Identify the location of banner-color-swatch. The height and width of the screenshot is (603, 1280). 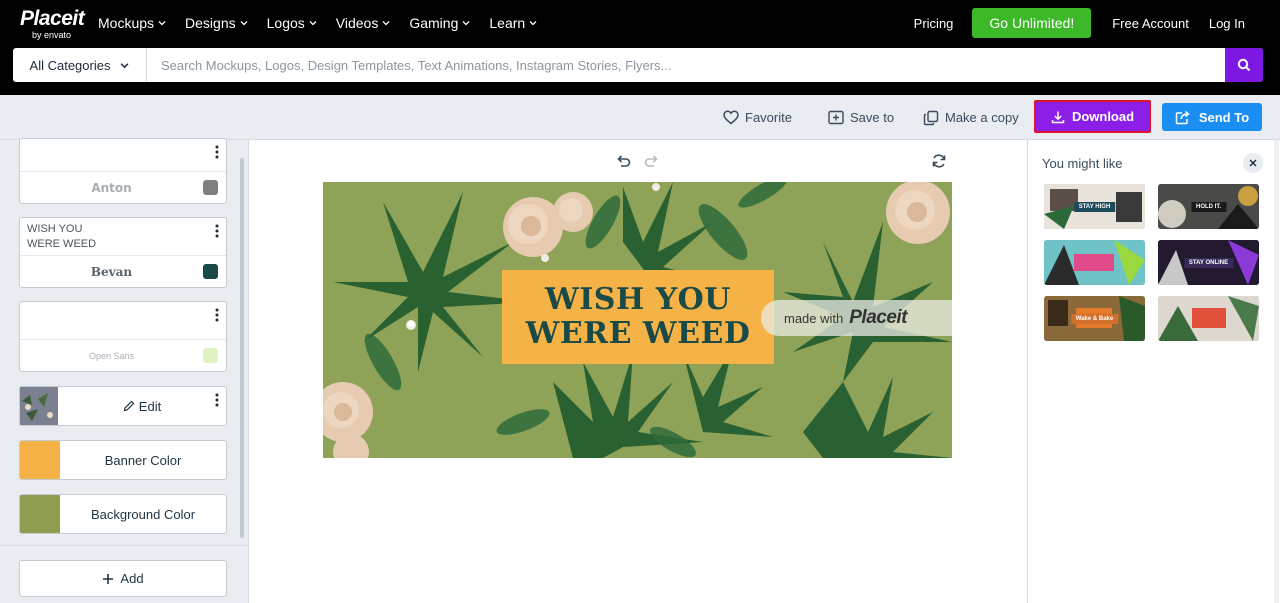
(40, 460).